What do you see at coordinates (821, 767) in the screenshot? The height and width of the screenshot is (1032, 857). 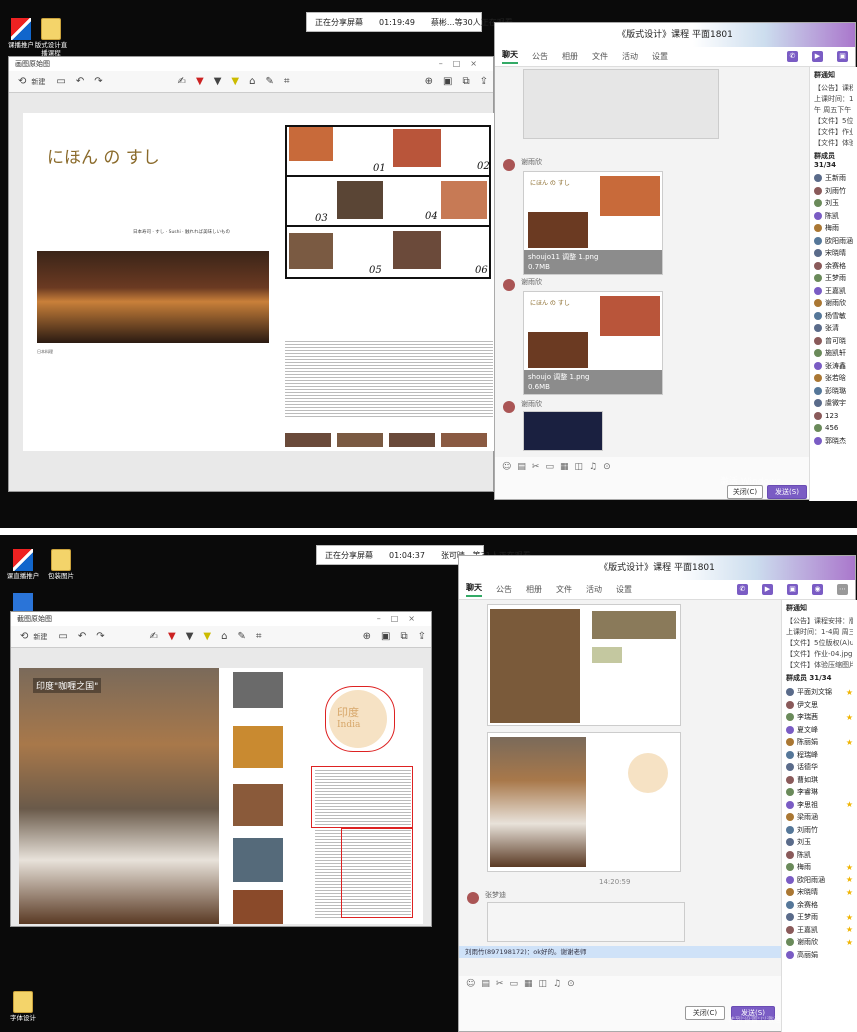 I see `member-item: 话德华` at bounding box center [821, 767].